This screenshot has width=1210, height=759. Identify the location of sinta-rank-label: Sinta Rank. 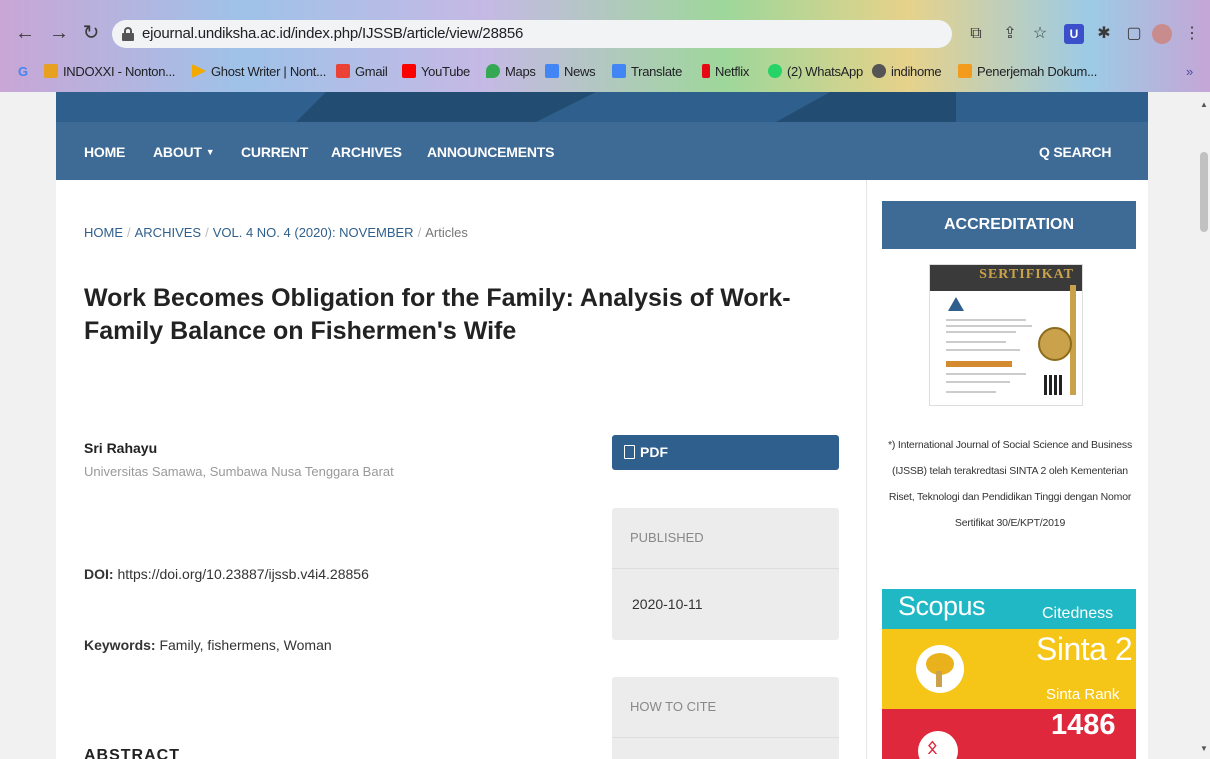
(1083, 694).